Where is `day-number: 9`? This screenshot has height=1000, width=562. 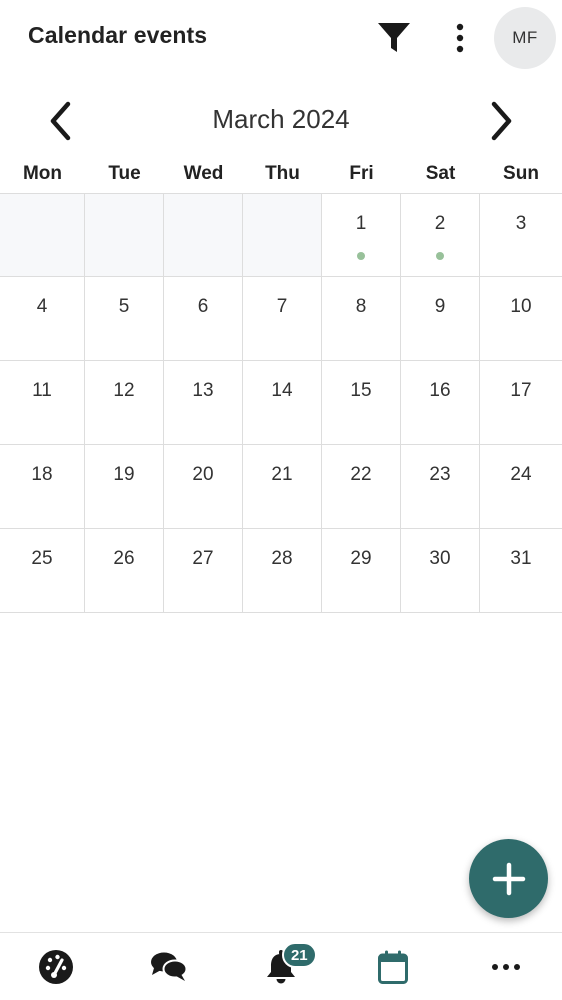 day-number: 9 is located at coordinates (440, 306).